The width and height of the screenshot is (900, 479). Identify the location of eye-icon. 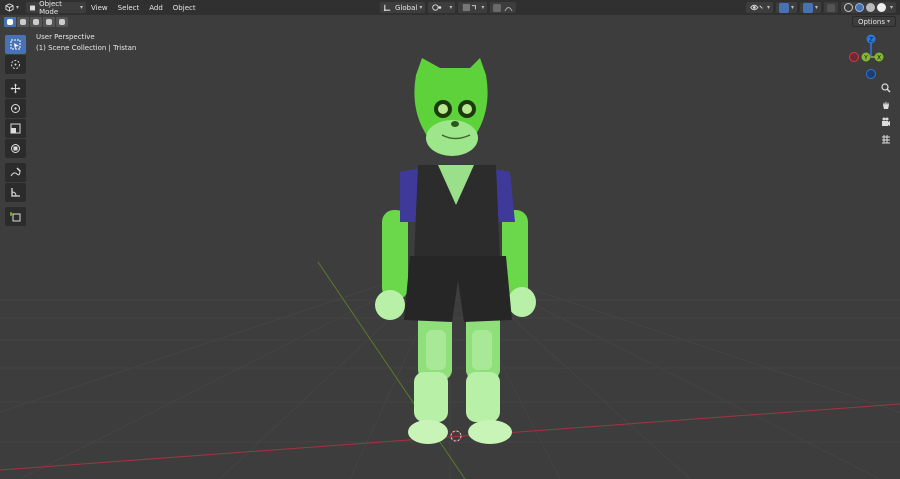
(756, 7).